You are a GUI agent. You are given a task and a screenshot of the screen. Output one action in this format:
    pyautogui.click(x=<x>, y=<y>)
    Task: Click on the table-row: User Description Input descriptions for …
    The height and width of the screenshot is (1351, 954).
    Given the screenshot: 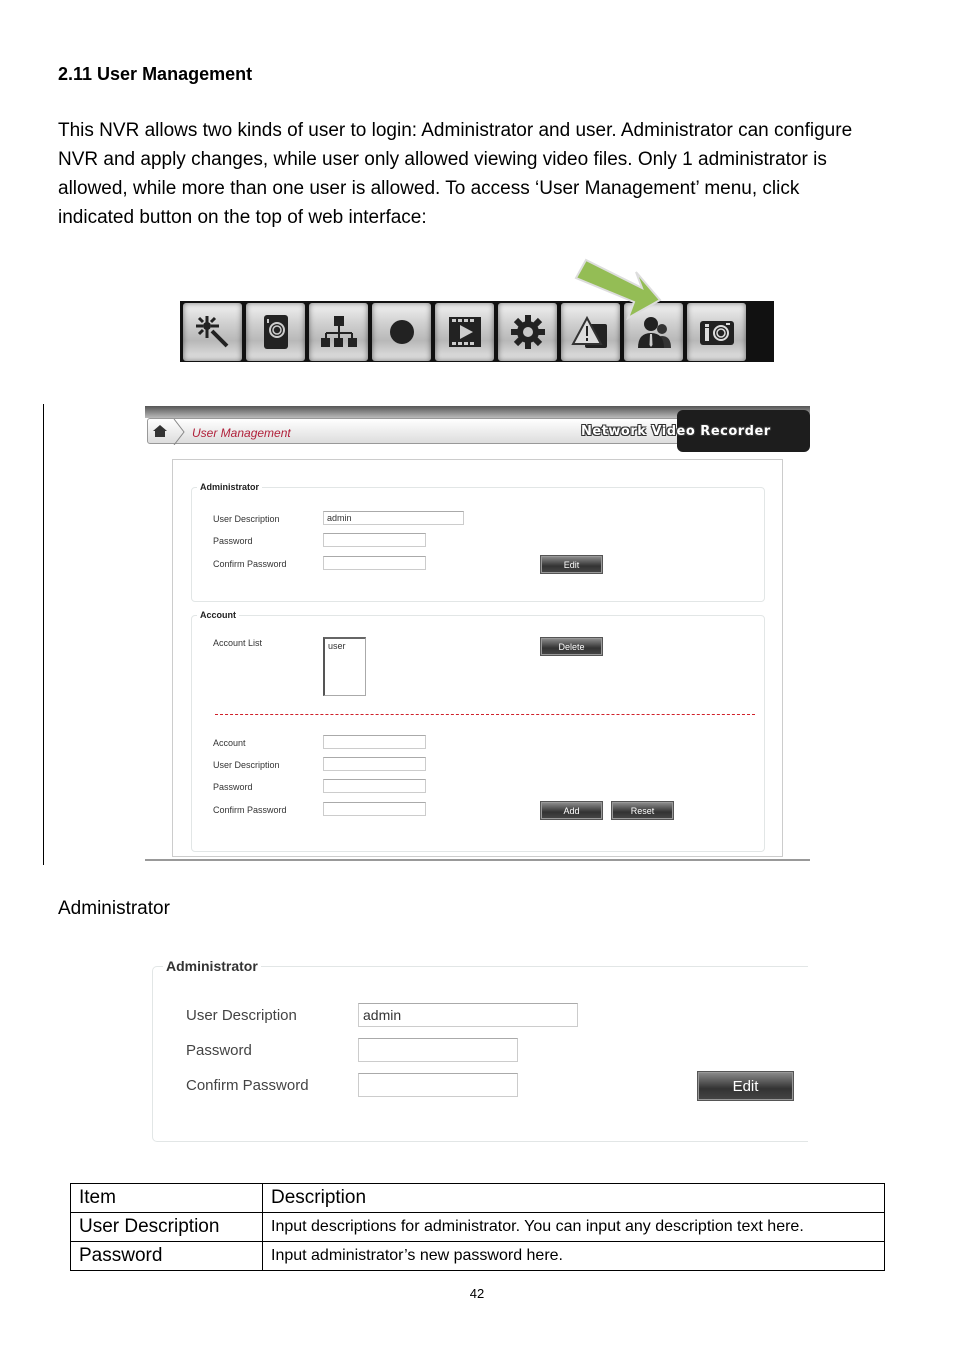 What is the action you would take?
    pyautogui.click(x=477, y=1227)
    